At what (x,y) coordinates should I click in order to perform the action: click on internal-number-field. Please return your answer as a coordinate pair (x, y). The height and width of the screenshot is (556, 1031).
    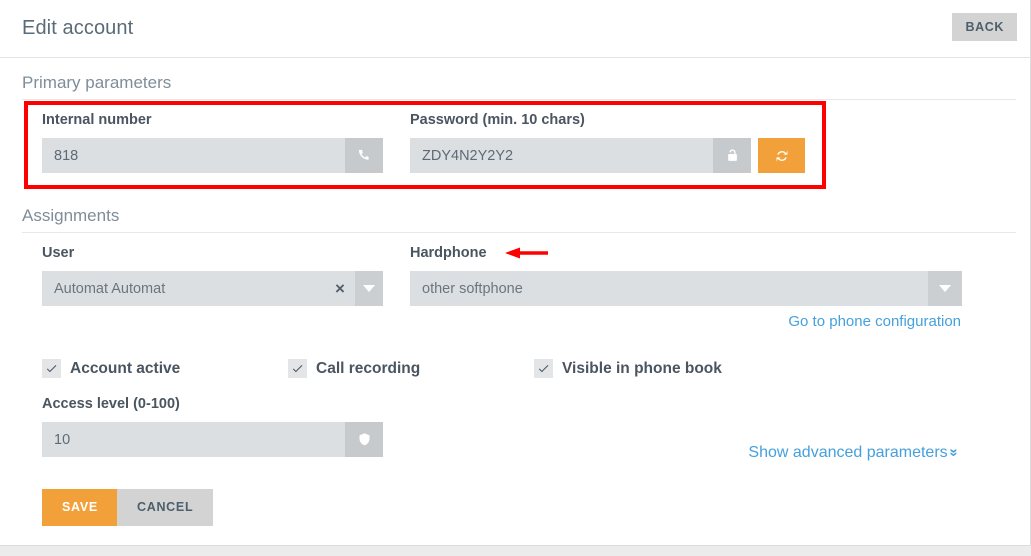
    Looking at the image, I should click on (212, 155).